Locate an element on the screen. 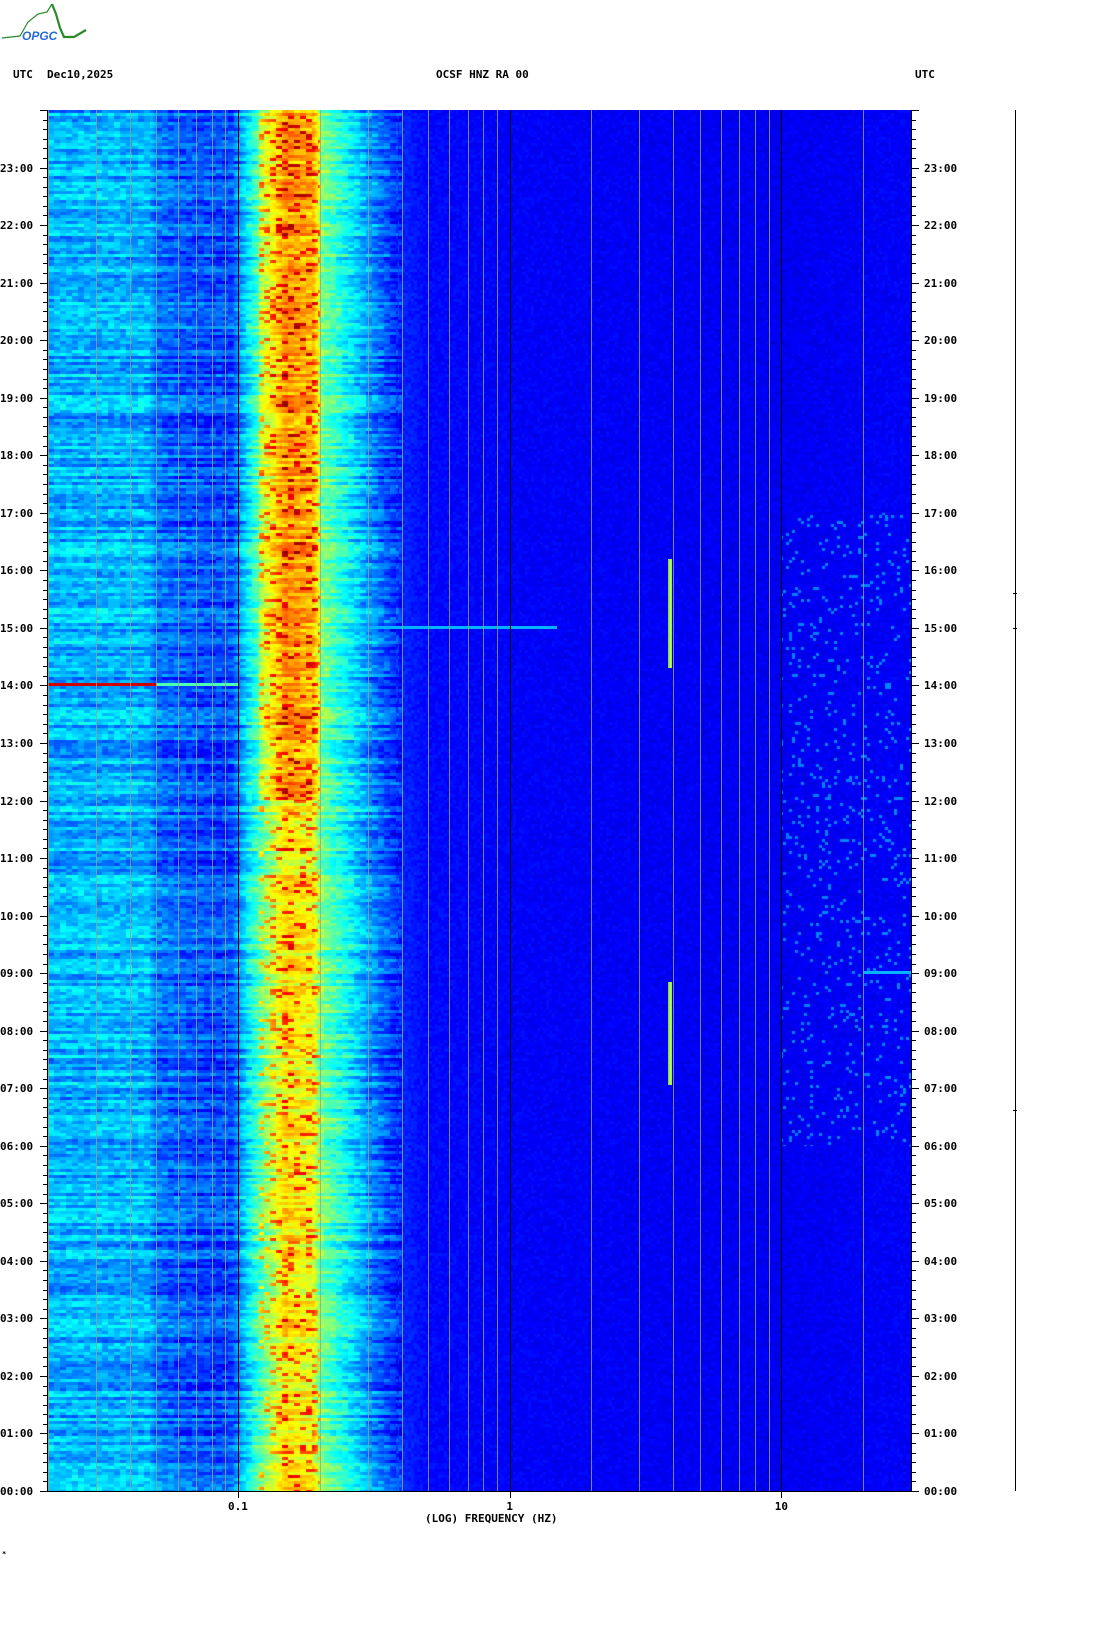 This screenshot has width=1102, height=1634. y-tick-label-right: 08:00 is located at coordinates (941, 1031).